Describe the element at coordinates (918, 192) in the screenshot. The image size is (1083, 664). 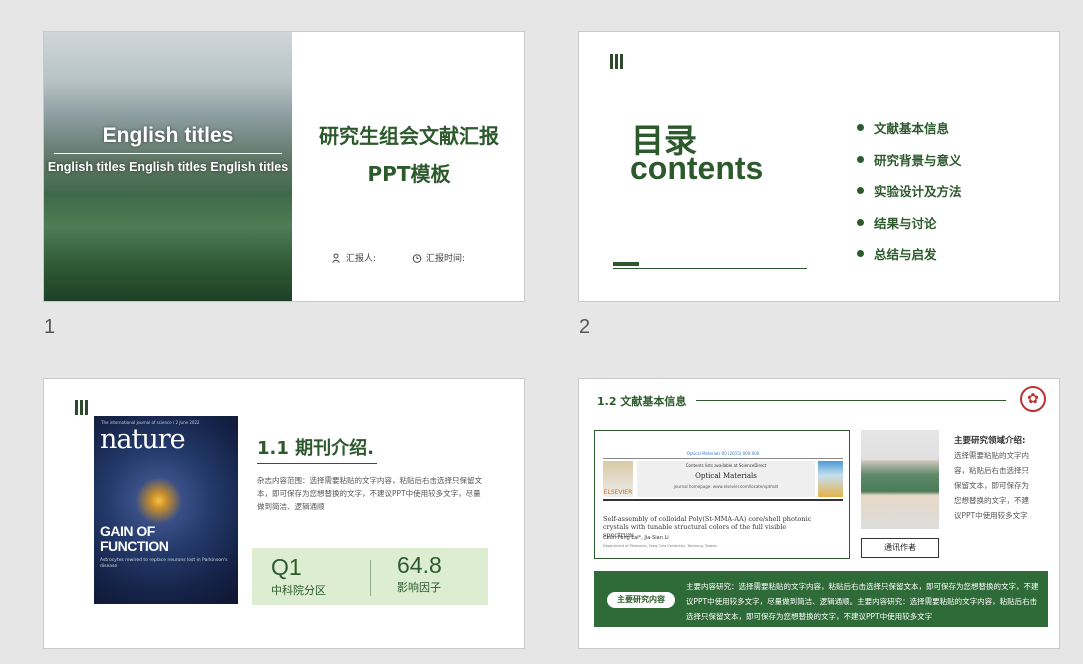
I see `toc-item-label: 实验设计及方法` at that location.